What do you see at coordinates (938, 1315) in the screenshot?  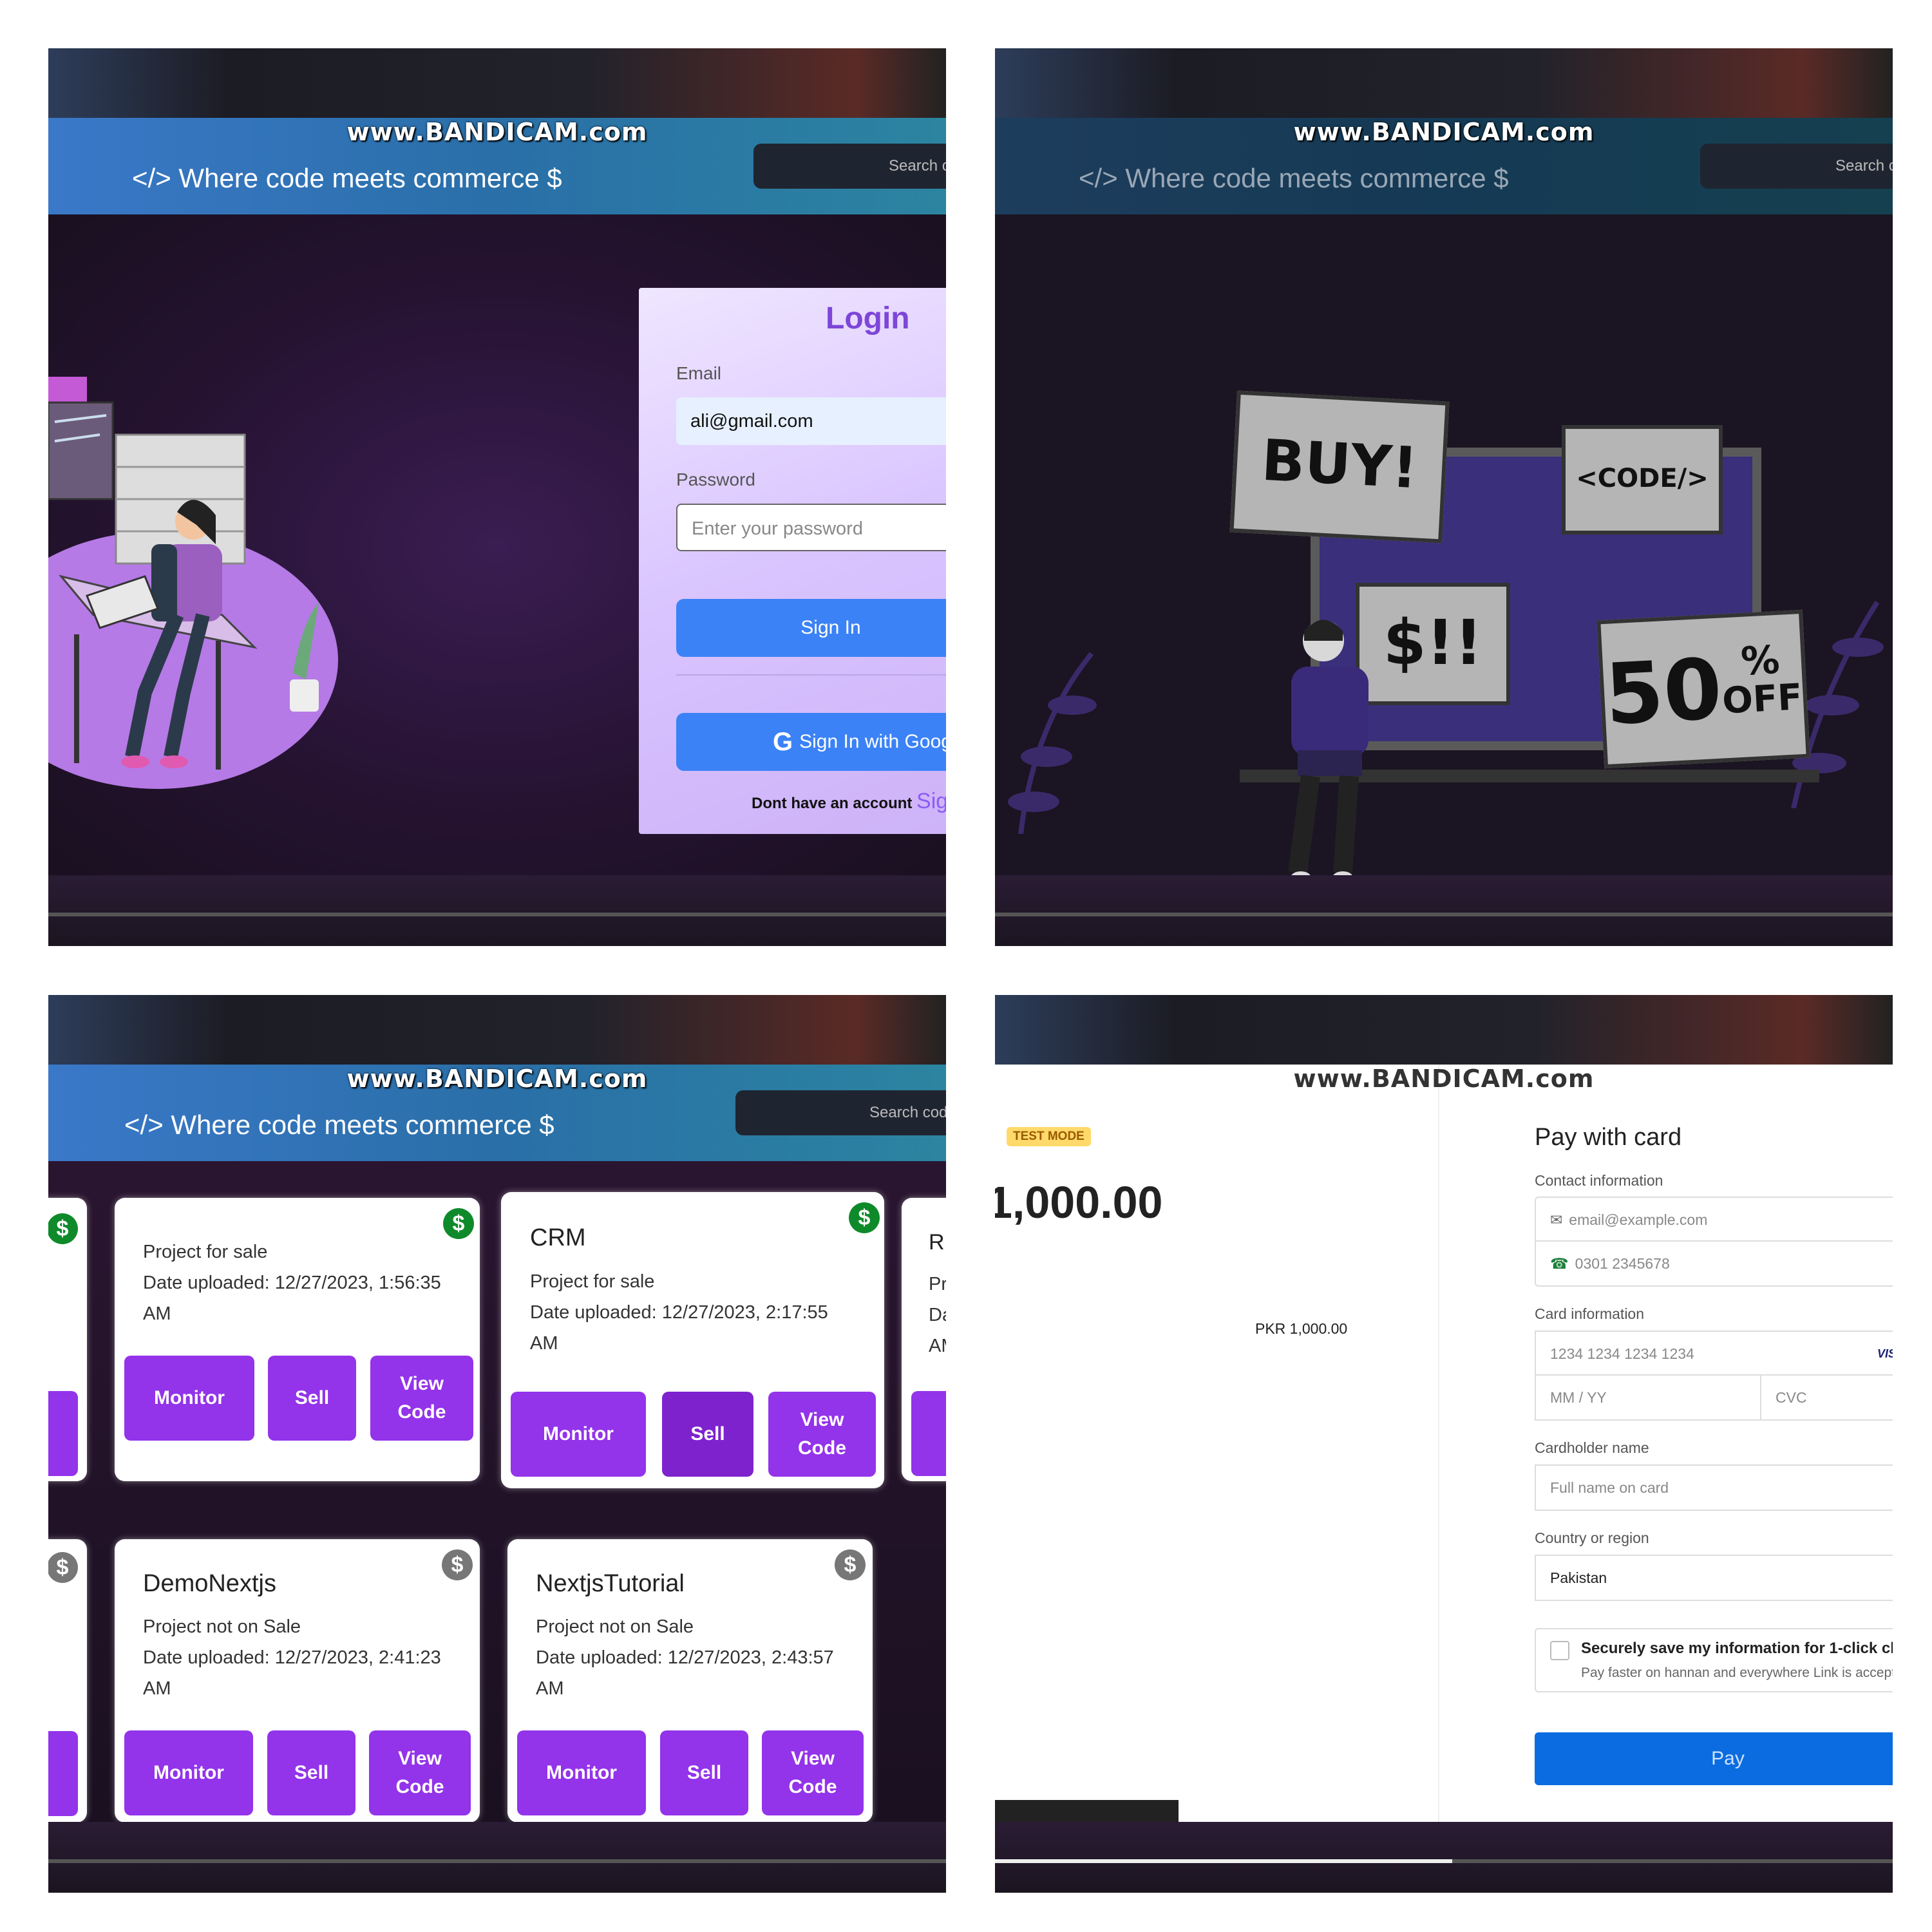 I see `project-date: Da` at bounding box center [938, 1315].